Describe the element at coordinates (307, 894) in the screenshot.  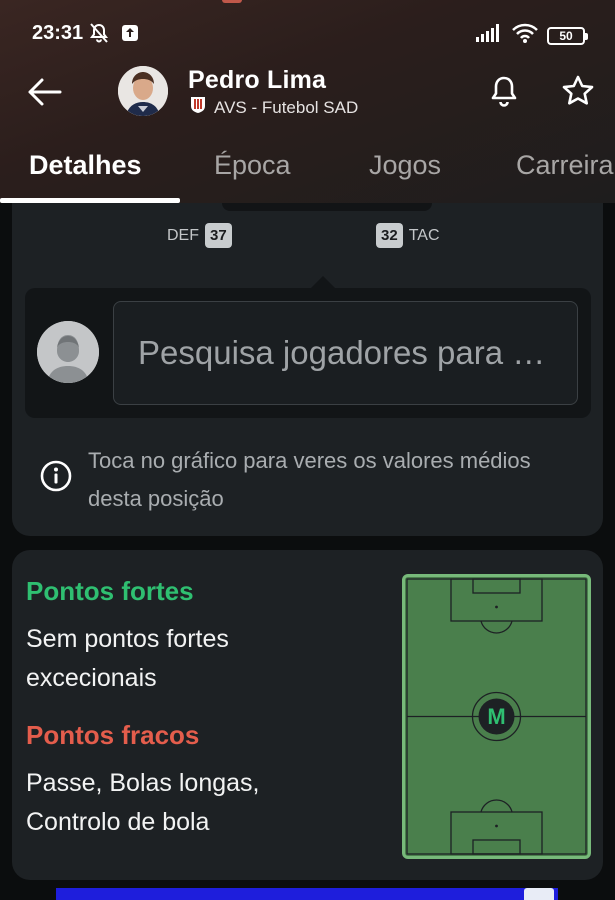
I see `ad-banner` at that location.